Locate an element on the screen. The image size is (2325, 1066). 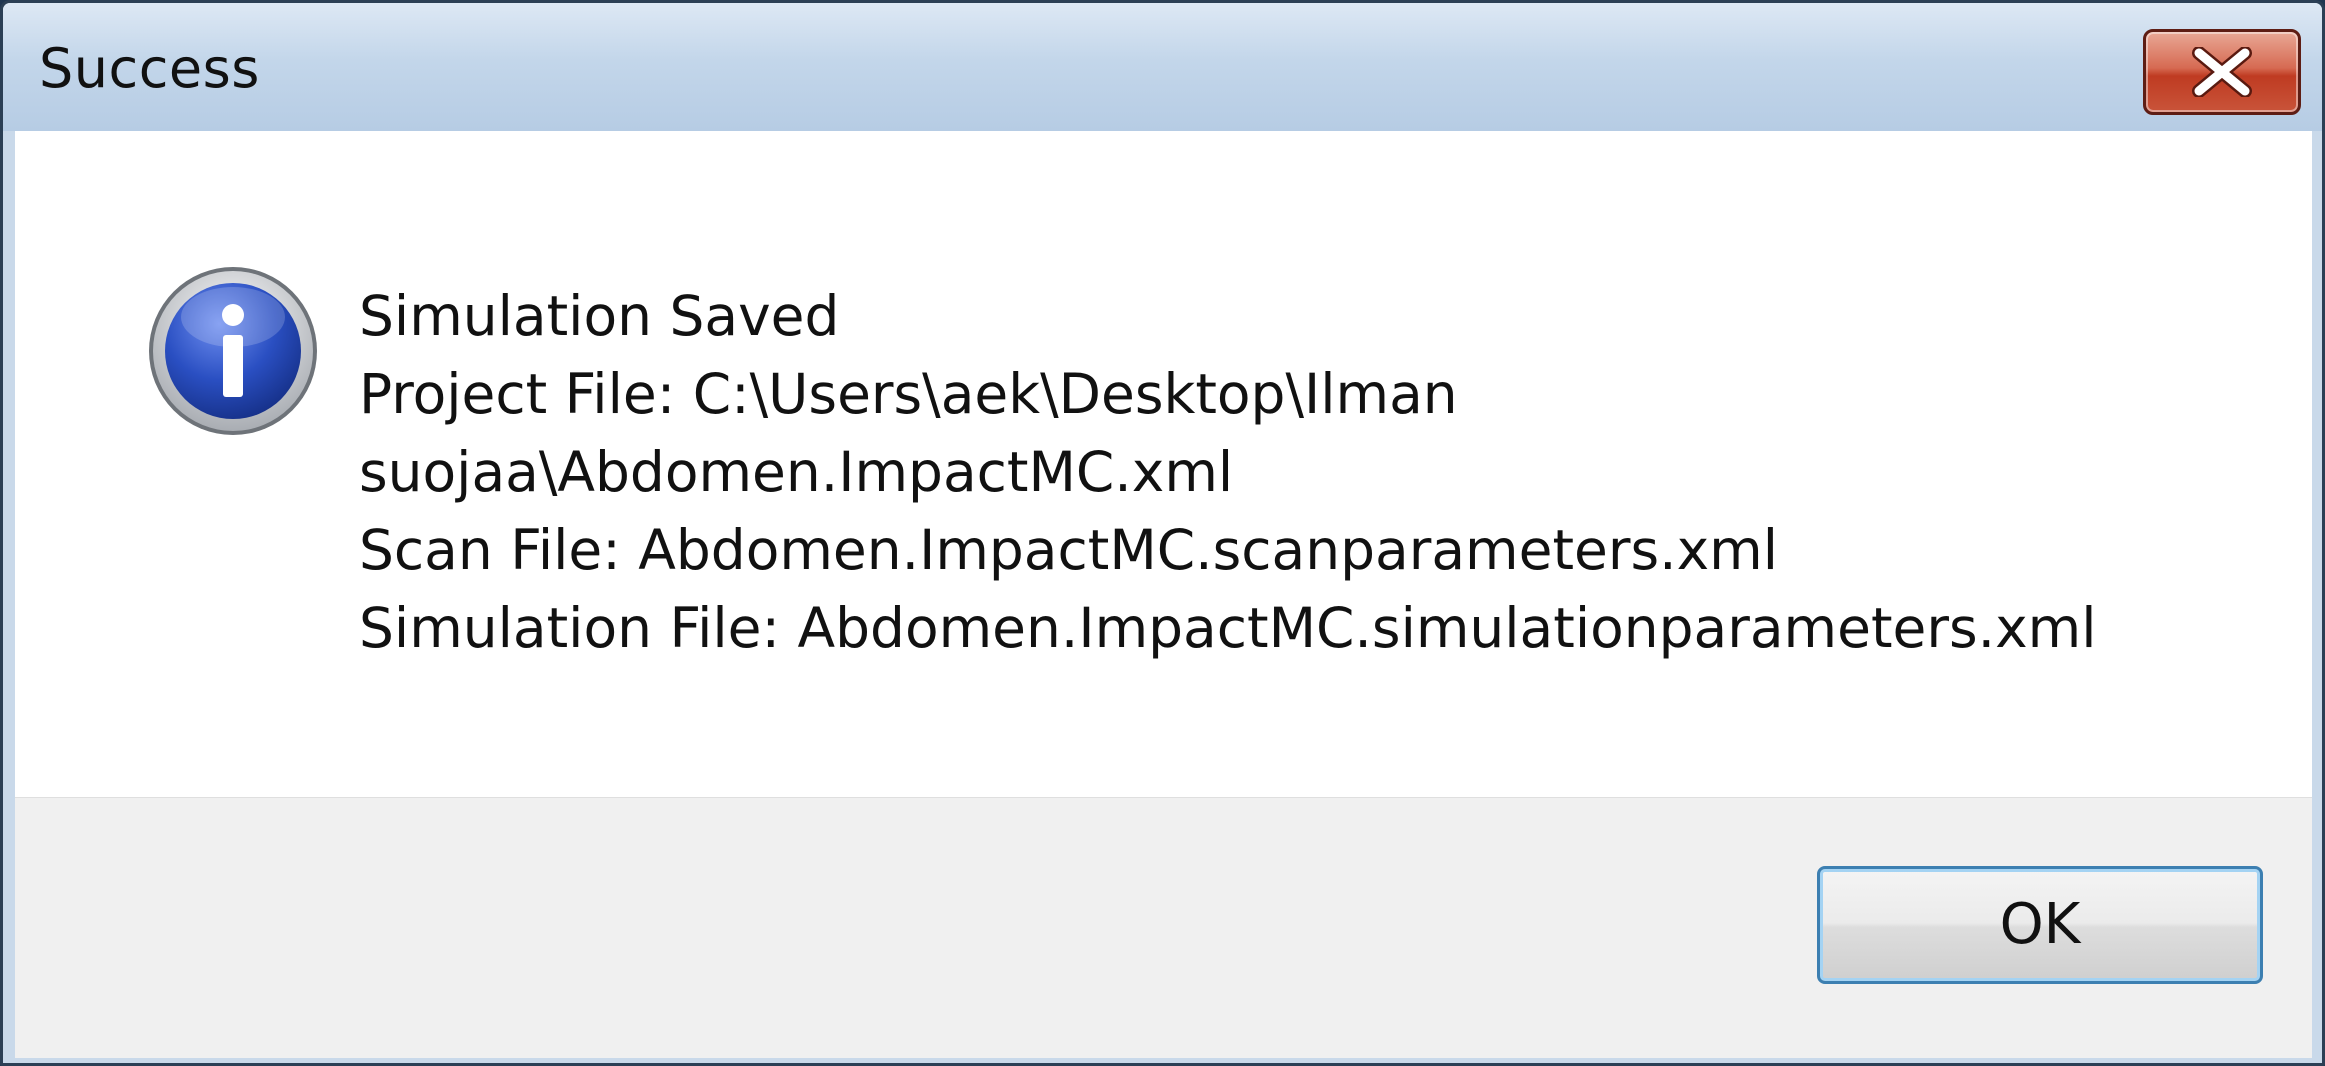
title-bar: Success is located at coordinates (1162, 67).